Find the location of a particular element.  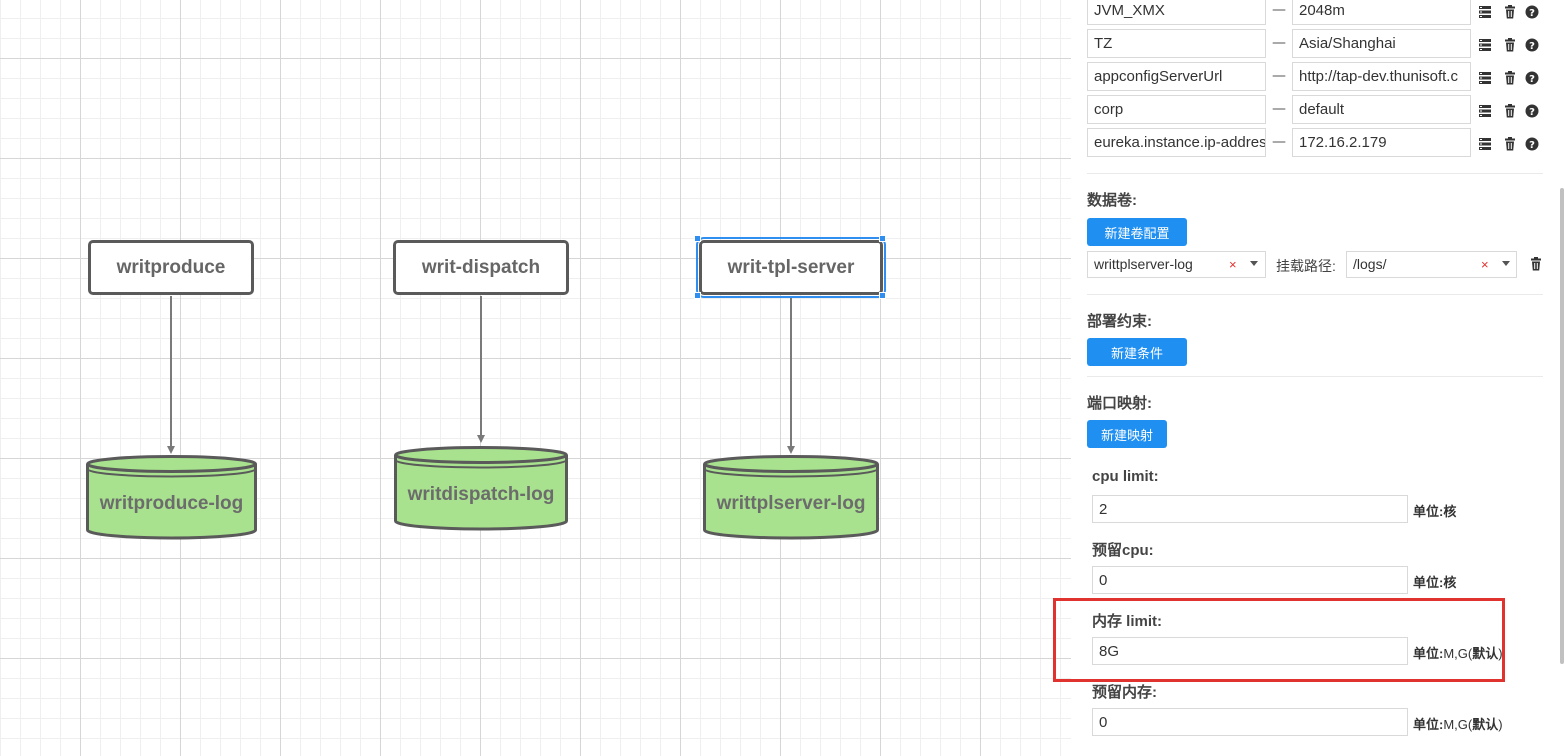

clear-volume-icon: × is located at coordinates (1233, 264).